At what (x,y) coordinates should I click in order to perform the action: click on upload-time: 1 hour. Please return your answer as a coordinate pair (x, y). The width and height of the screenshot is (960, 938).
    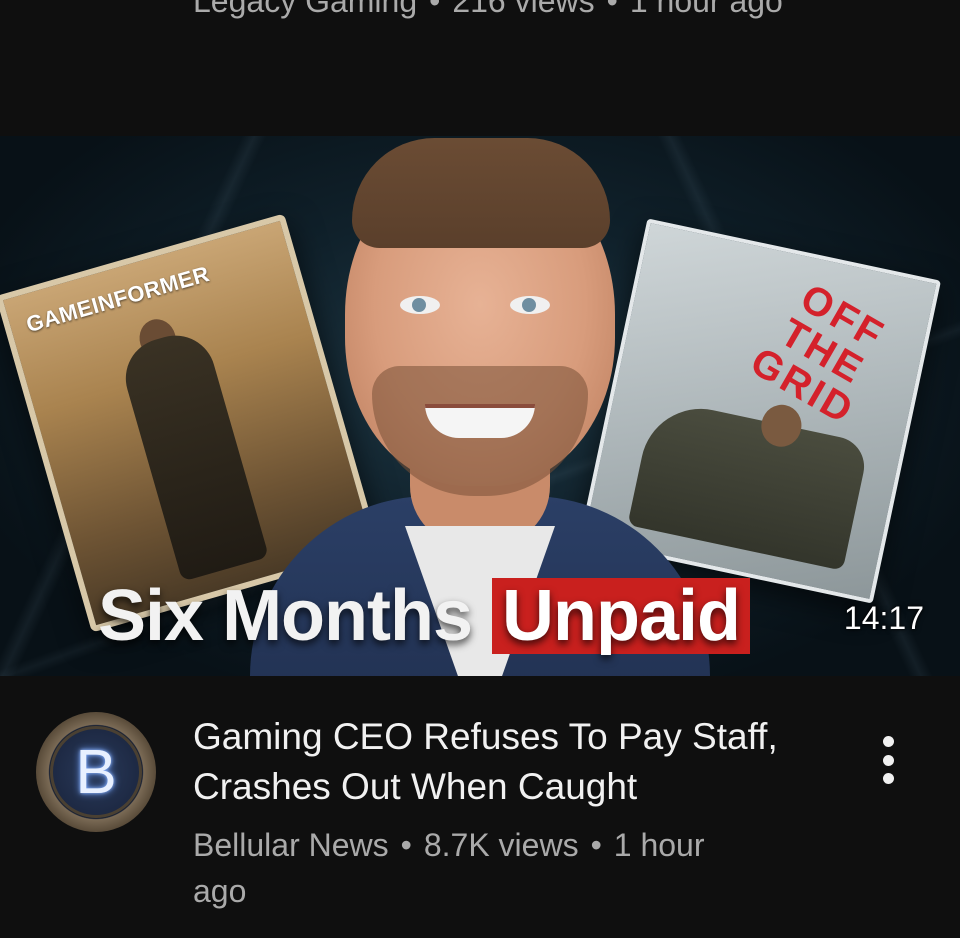
    Looking at the image, I should click on (659, 845).